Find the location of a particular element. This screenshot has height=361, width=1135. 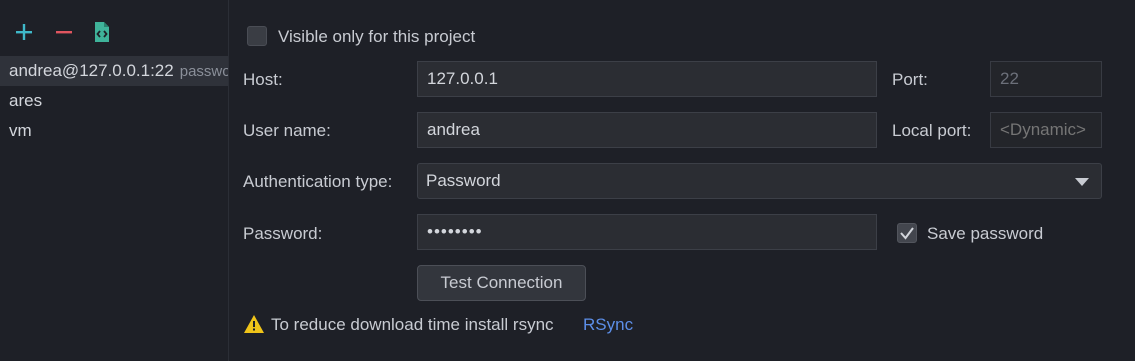

warning-text: To reduce download time install rsync is located at coordinates (412, 324).